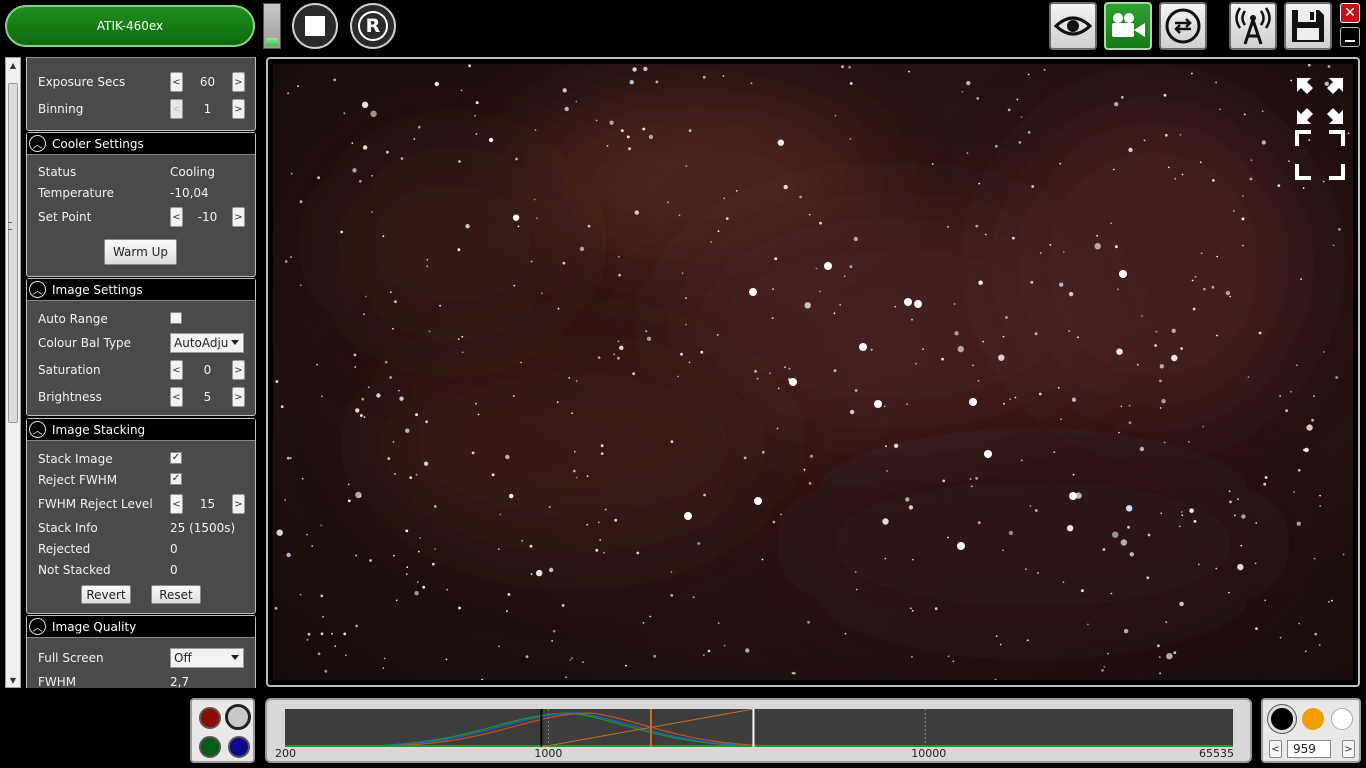 The image size is (1366, 768). Describe the element at coordinates (176, 479) in the screenshot. I see `reject-fwhm-checkbox: ✓` at that location.